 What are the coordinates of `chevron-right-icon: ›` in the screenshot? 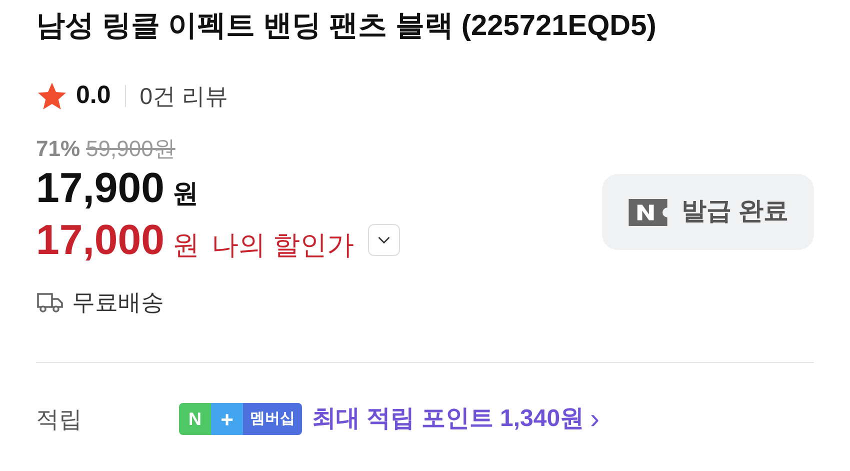 It's located at (595, 419).